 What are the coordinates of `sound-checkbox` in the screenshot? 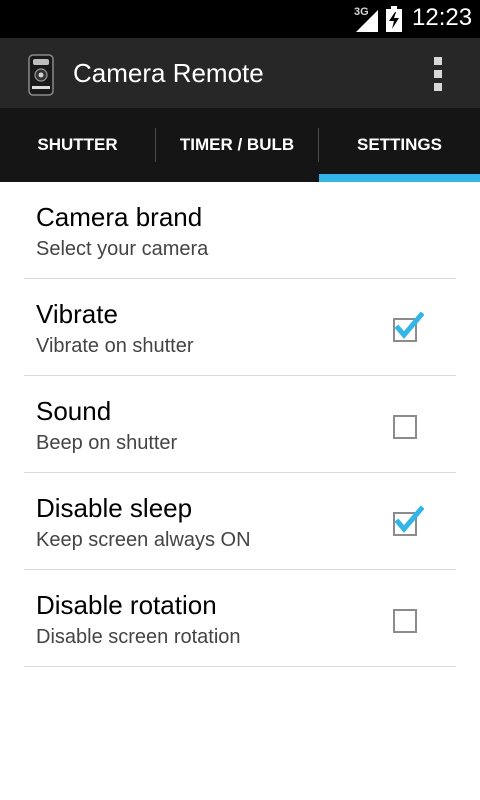 It's located at (408, 424).